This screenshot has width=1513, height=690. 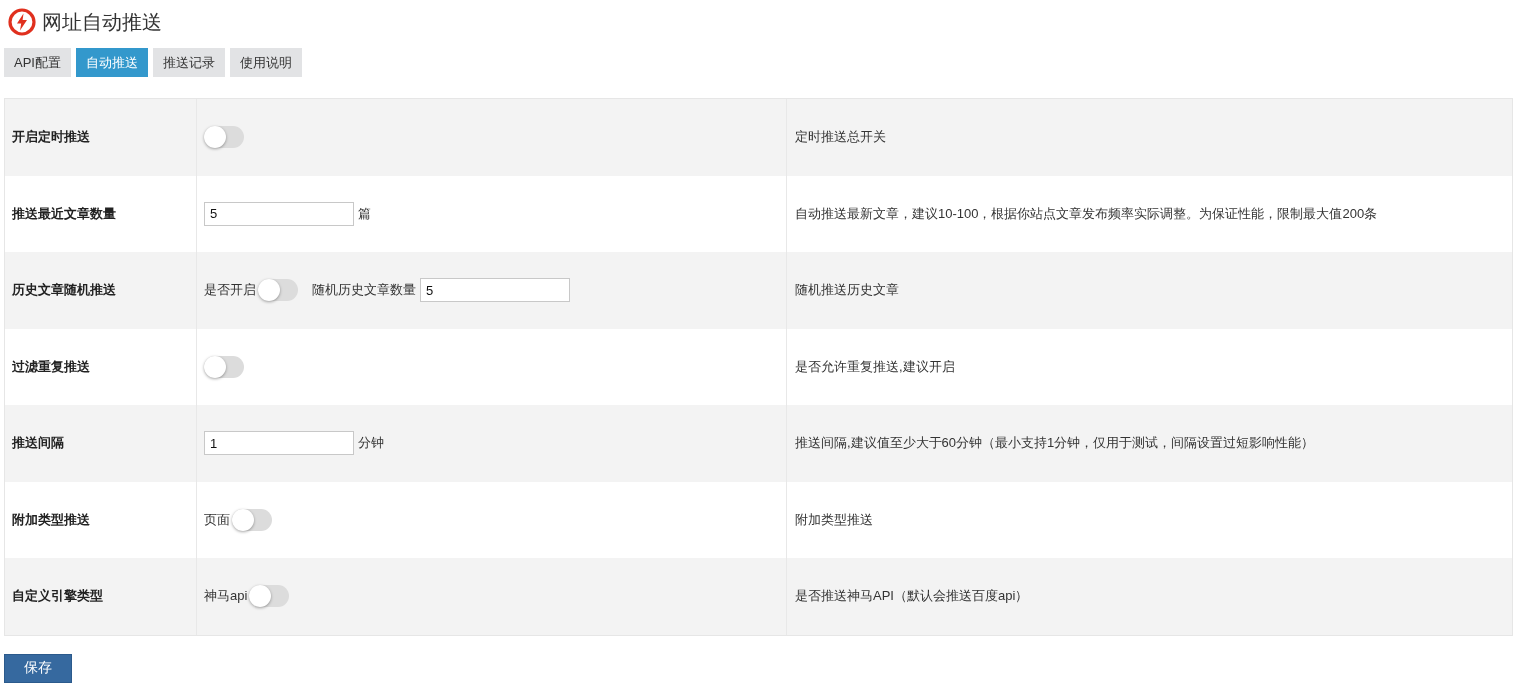 What do you see at coordinates (226, 596) in the screenshot?
I see `control-label: 神马api` at bounding box center [226, 596].